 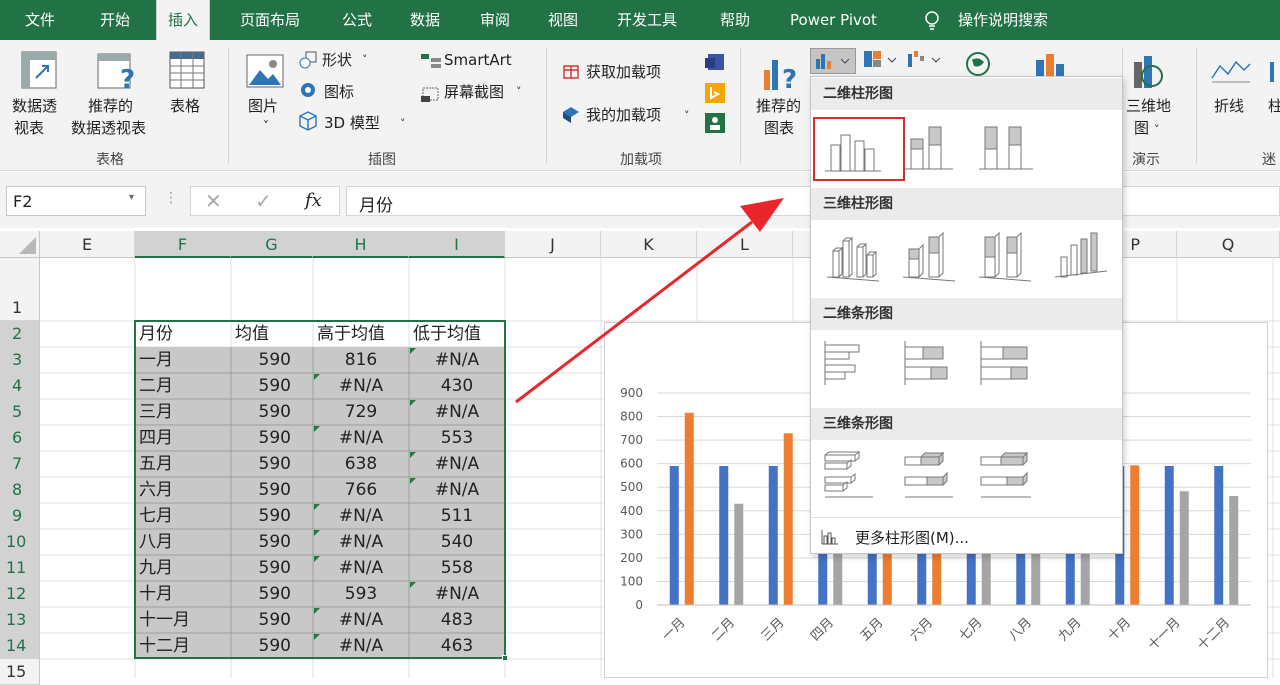 I want to click on 3d-column-option, so click(x=1082, y=258).